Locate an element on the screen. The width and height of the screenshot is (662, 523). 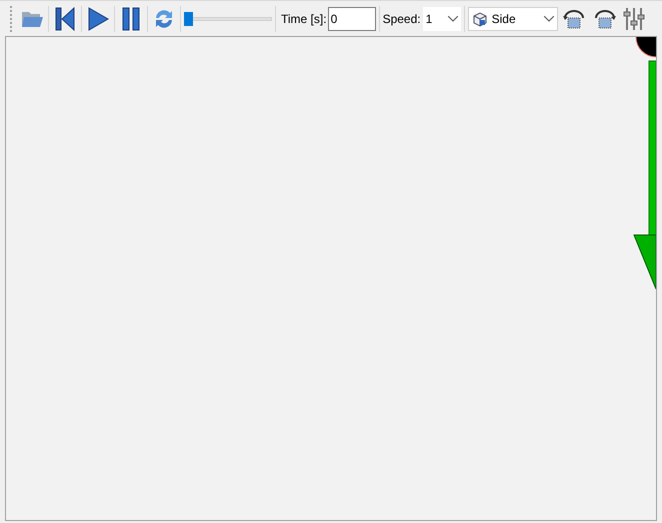
speed-label: Speed: is located at coordinates (401, 19).